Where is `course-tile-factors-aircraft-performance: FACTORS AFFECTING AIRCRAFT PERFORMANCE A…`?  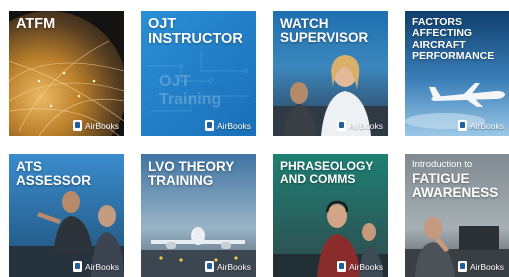 course-tile-factors-aircraft-performance: FACTORS AFFECTING AIRCRAFT PERFORMANCE A… is located at coordinates (457, 73).